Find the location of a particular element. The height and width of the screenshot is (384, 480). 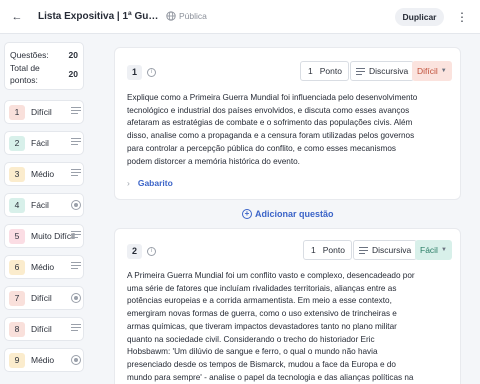

sidebar-question-item: 8 Difícil is located at coordinates (44, 329).